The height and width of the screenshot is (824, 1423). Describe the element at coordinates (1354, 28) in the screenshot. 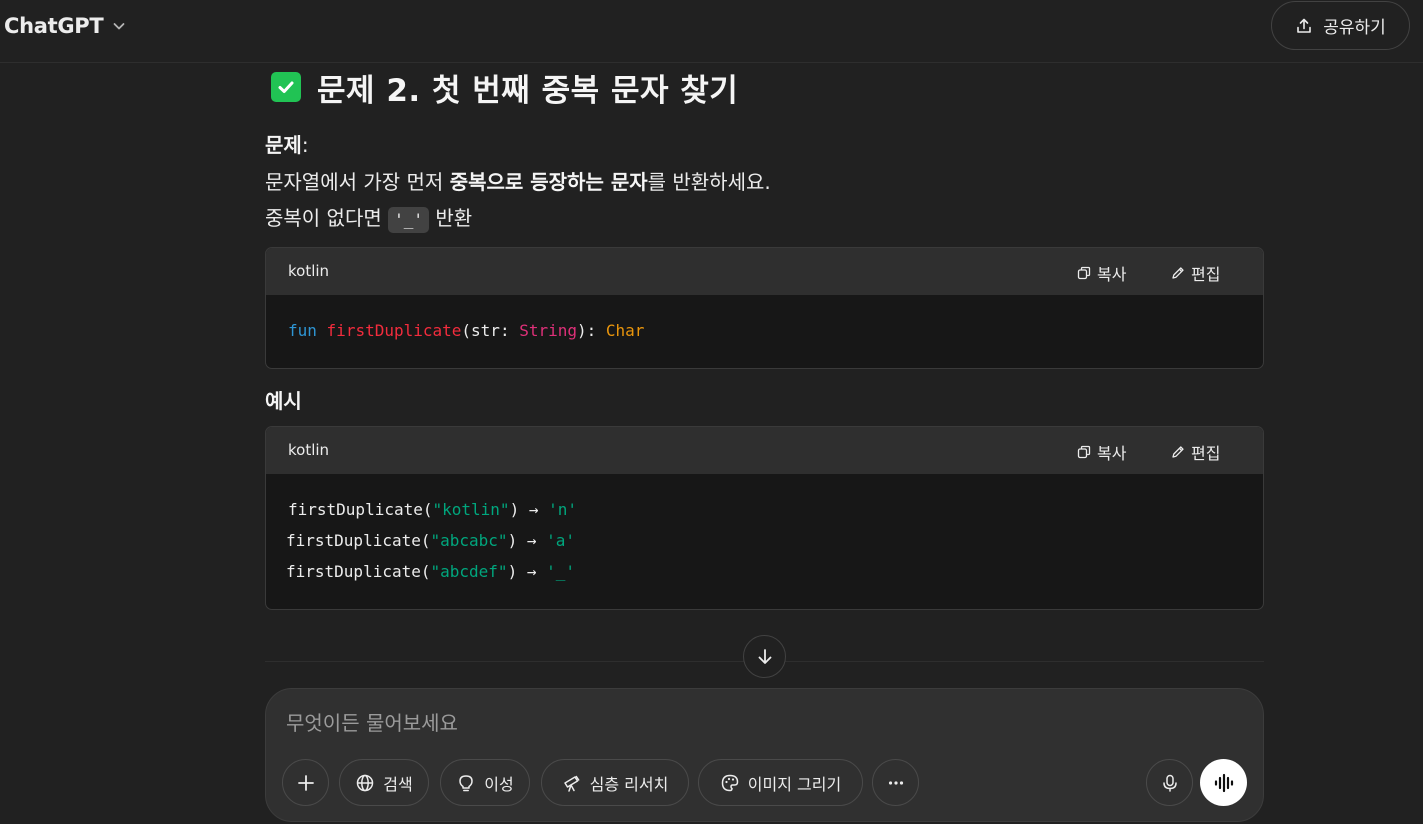

I see `share-label: 공유하기` at that location.